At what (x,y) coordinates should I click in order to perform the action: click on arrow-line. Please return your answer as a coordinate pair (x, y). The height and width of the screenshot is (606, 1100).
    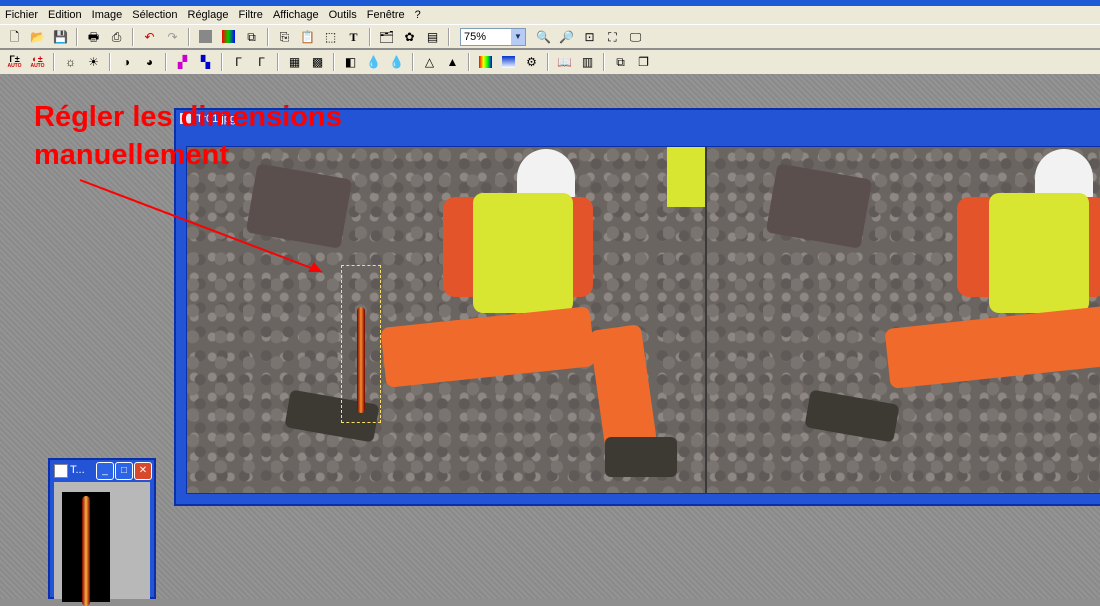
    Looking at the image, I should click on (201, 226).